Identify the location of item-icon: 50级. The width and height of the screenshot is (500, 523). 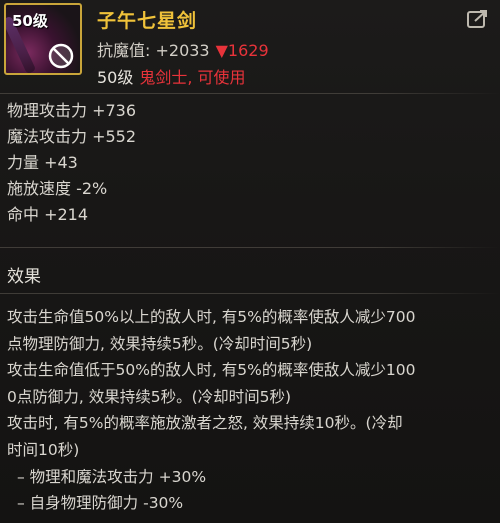
(43, 39).